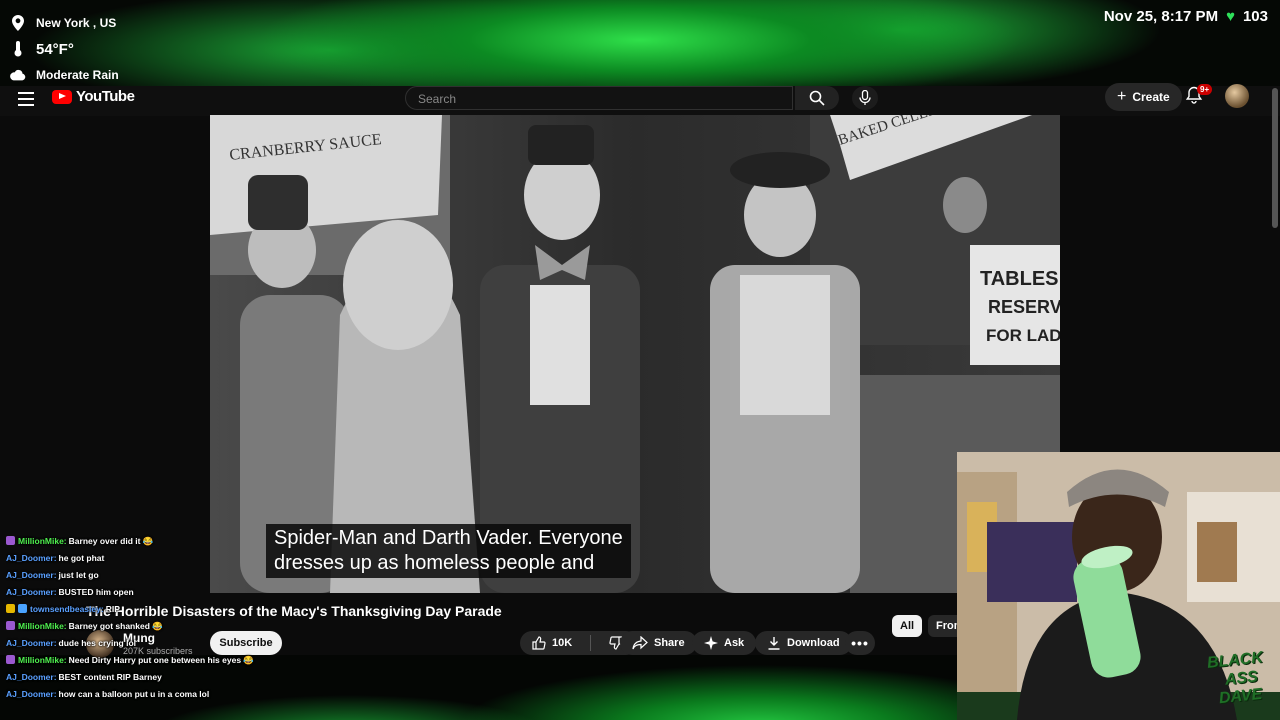 Image resolution: width=1280 pixels, height=720 pixels. I want to click on cloud-icon, so click(18, 75).